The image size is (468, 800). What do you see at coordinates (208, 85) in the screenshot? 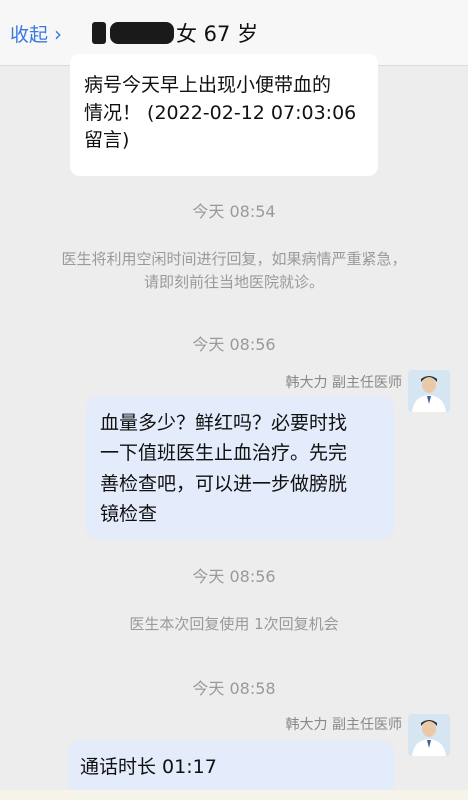
I see `patient-message-line: 病号今天早上出现小便带血的` at bounding box center [208, 85].